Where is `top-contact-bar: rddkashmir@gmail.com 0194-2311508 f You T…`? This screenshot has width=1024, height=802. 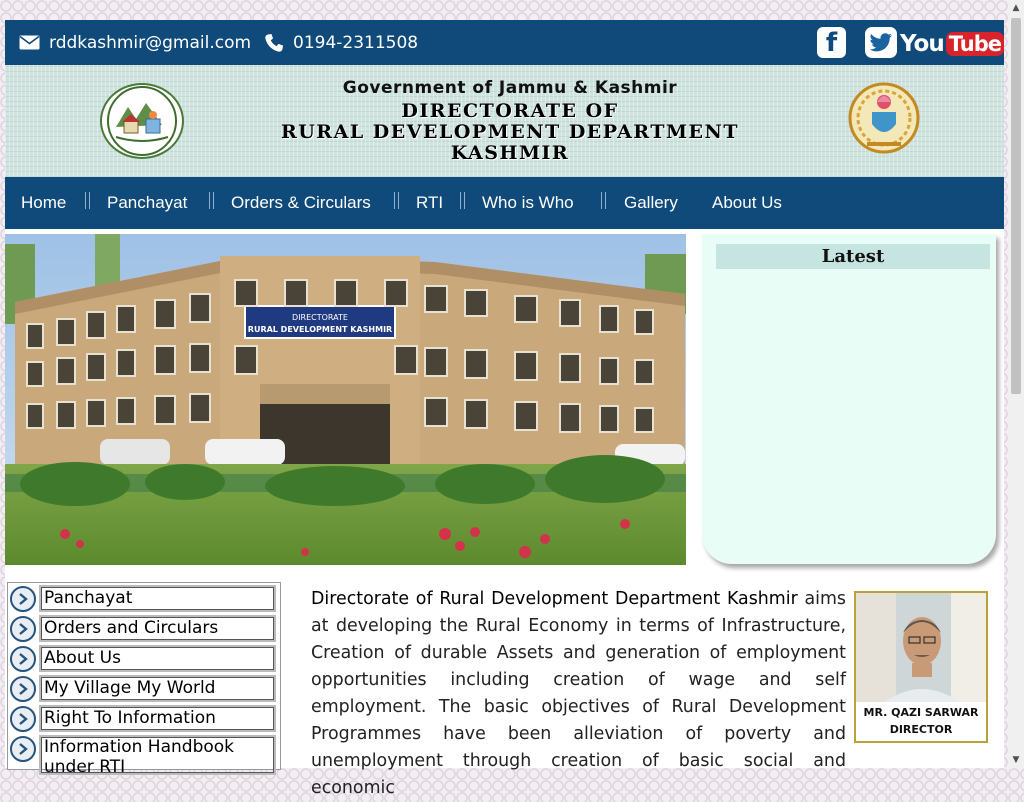 top-contact-bar: rddkashmir@gmail.com 0194-2311508 f You T… is located at coordinates (504, 42).